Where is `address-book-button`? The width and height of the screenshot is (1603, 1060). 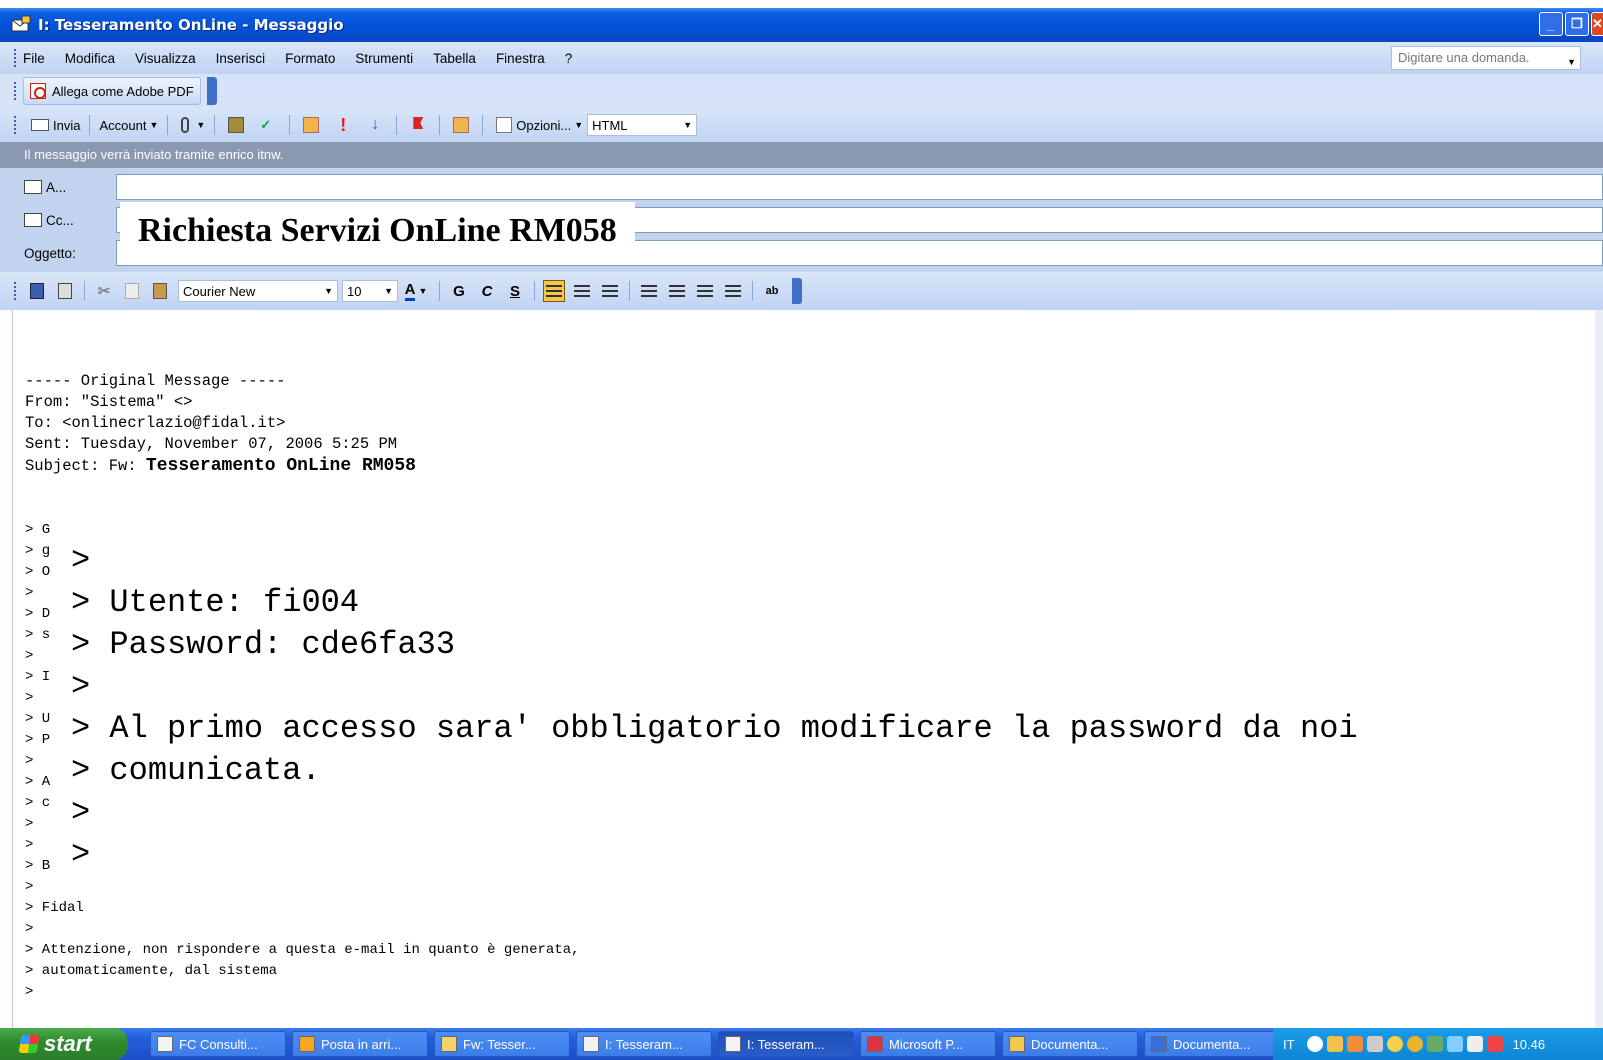 address-book-button is located at coordinates (236, 125).